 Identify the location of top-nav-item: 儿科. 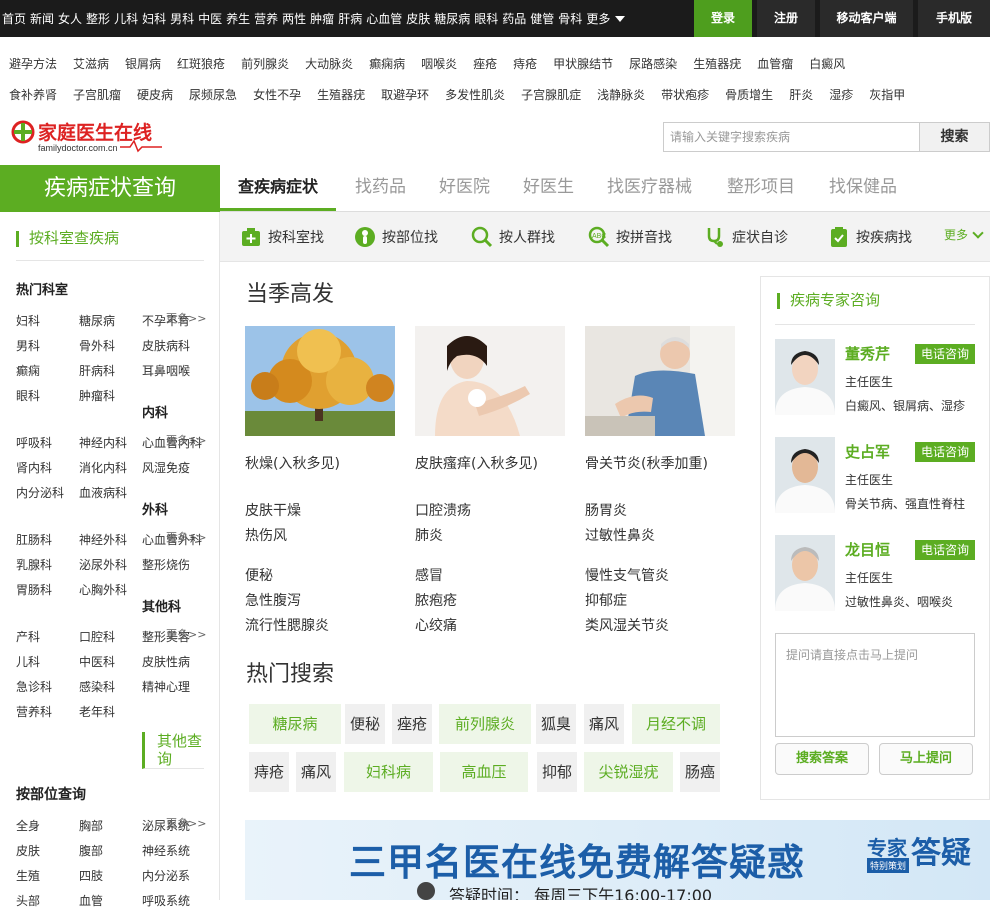
(126, 18).